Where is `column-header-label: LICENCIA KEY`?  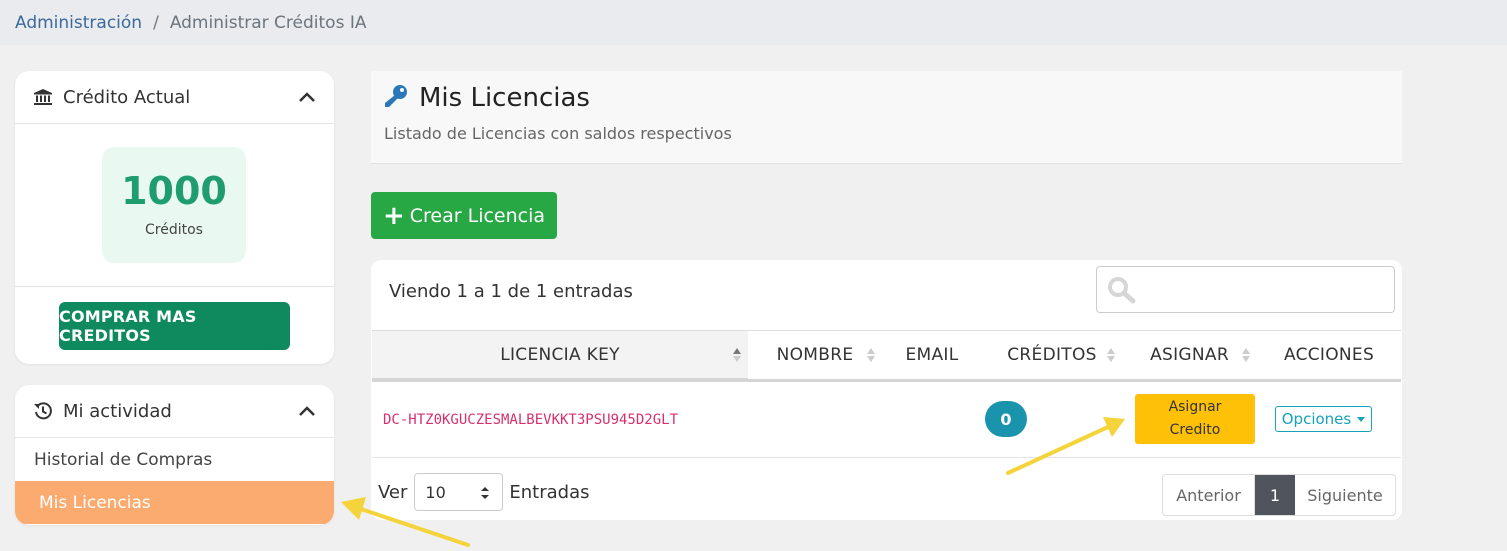 column-header-label: LICENCIA KEY is located at coordinates (560, 355).